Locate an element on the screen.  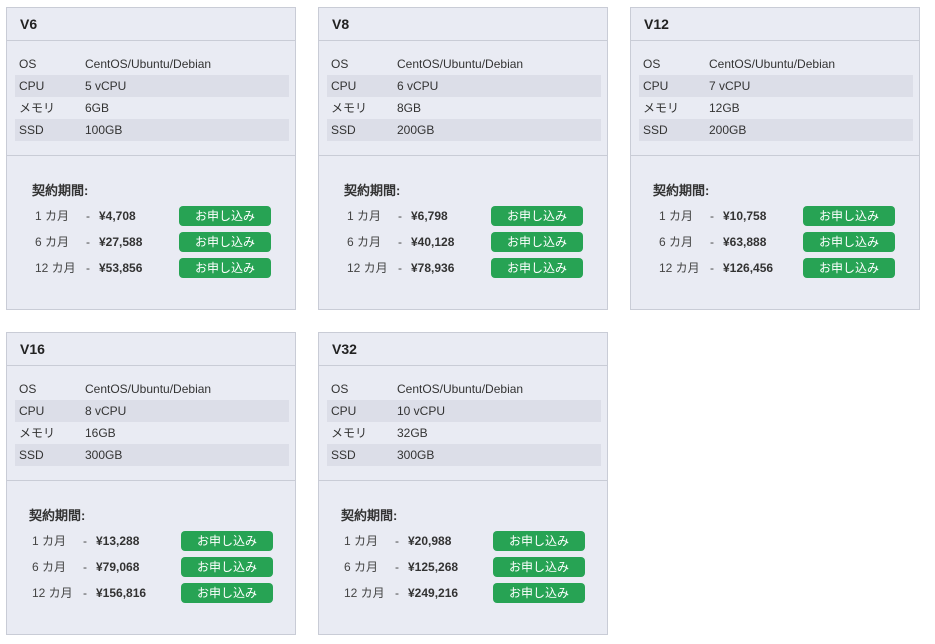
spec-value: 6 vCPU is located at coordinates (418, 86).